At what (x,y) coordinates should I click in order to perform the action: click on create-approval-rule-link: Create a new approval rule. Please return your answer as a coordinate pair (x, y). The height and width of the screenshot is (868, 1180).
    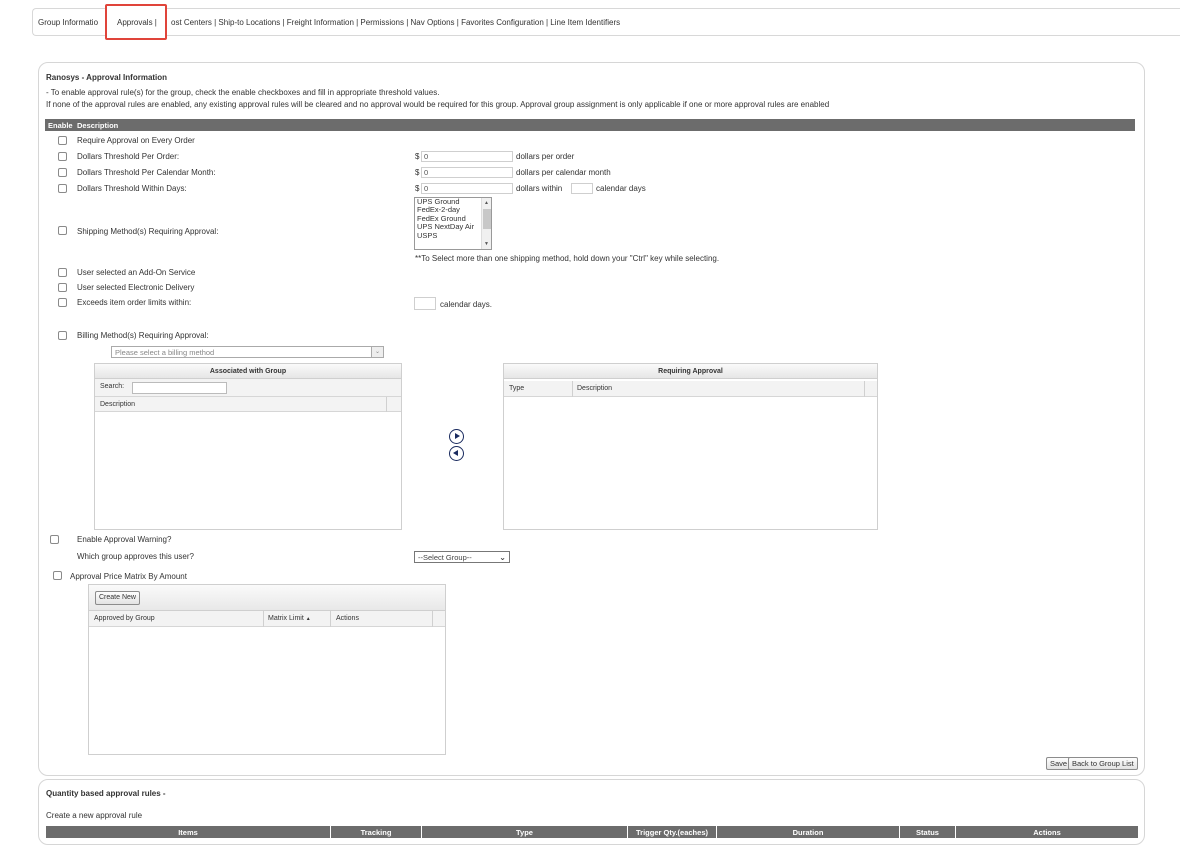
    Looking at the image, I should click on (94, 815).